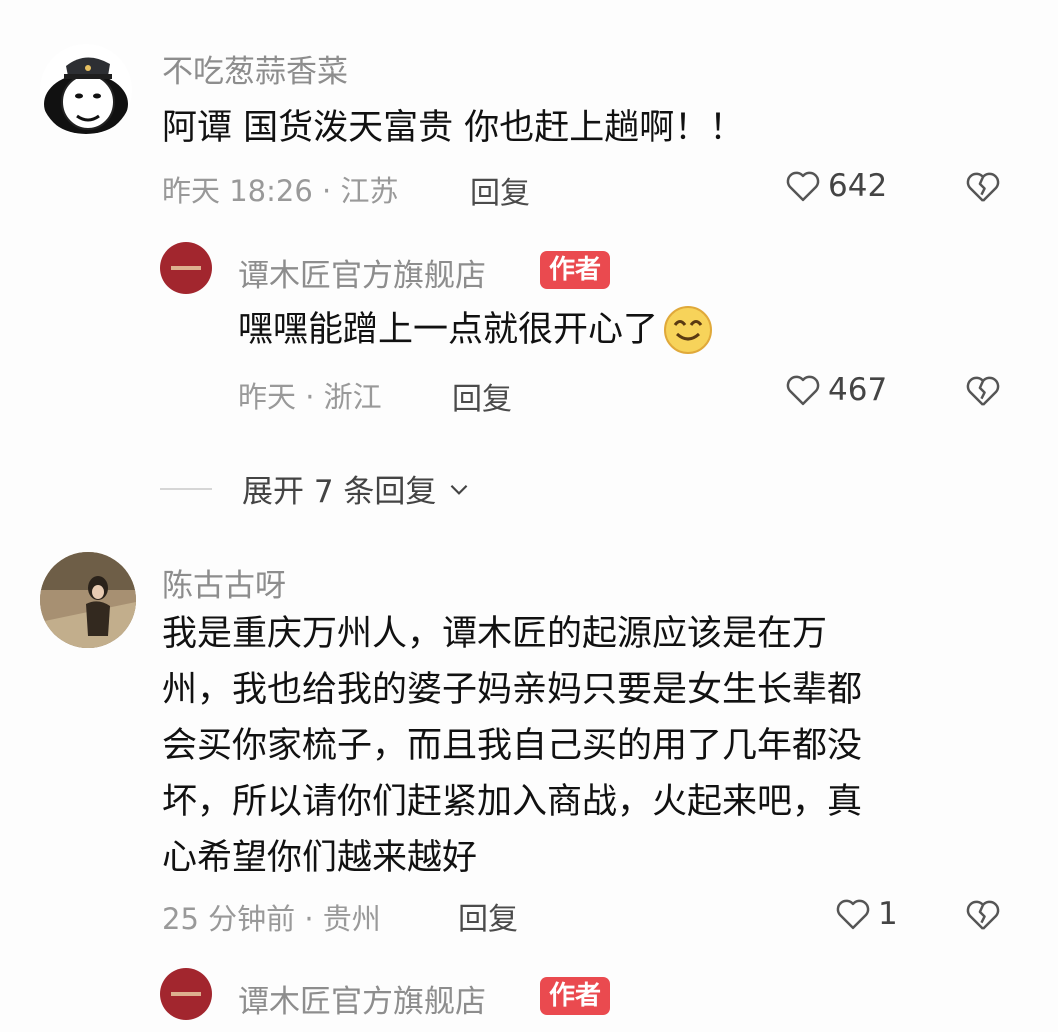 This screenshot has height=1032, width=1058. I want to click on comment-meta: 昨天 18:26 · 江苏, so click(280, 191).